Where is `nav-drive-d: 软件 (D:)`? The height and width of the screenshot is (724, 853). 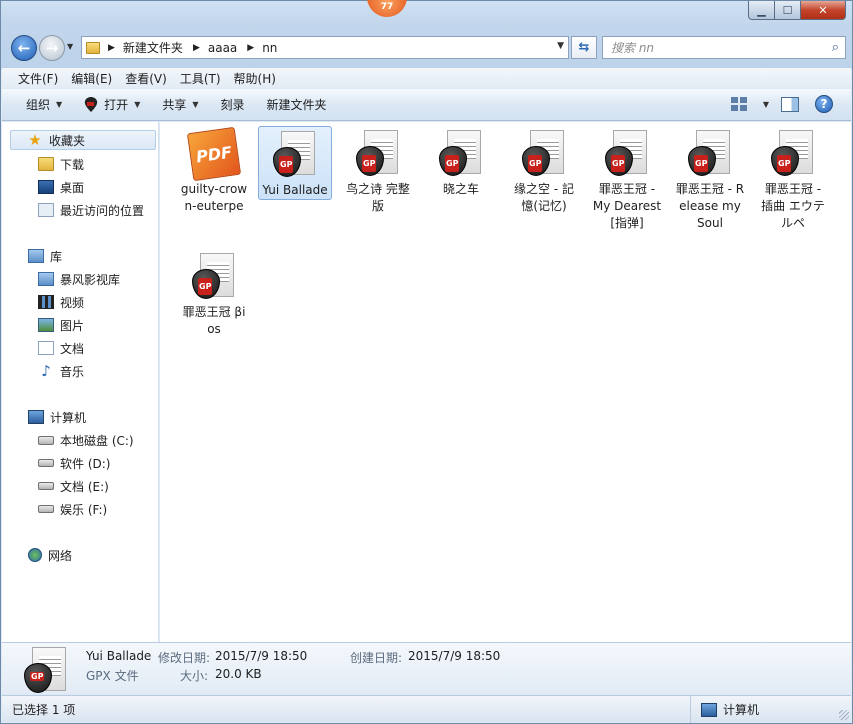 nav-drive-d: 软件 (D:) is located at coordinates (80, 463).